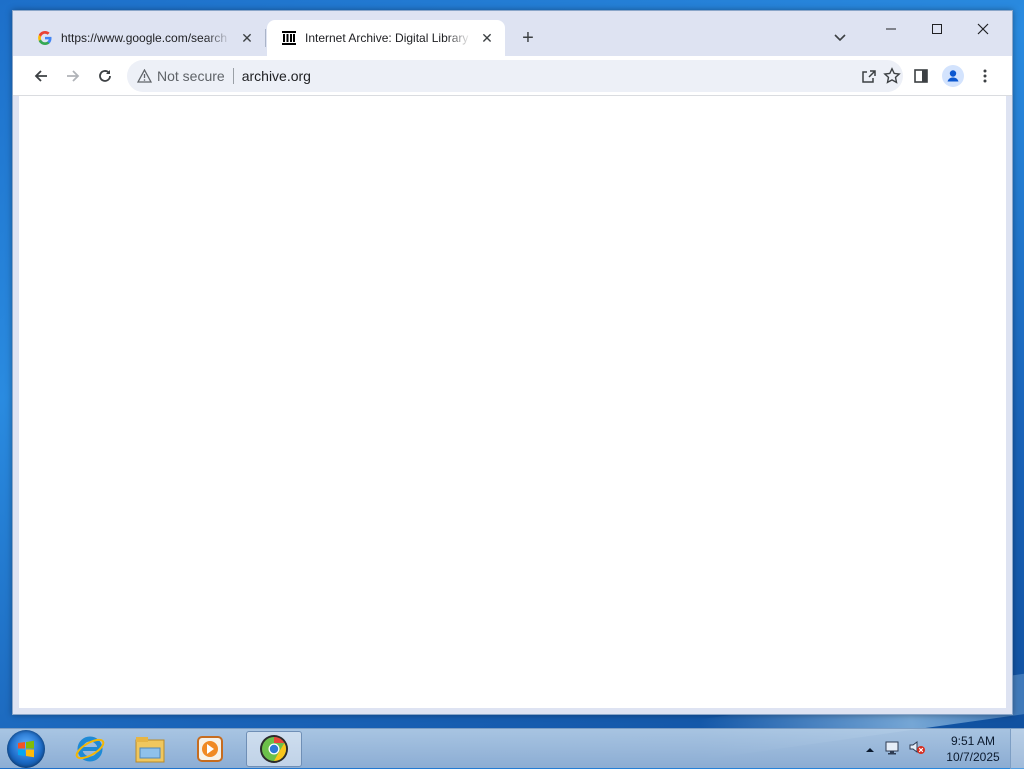 The image size is (1024, 769). I want to click on clock-time: 9:51 AM, so click(973, 741).